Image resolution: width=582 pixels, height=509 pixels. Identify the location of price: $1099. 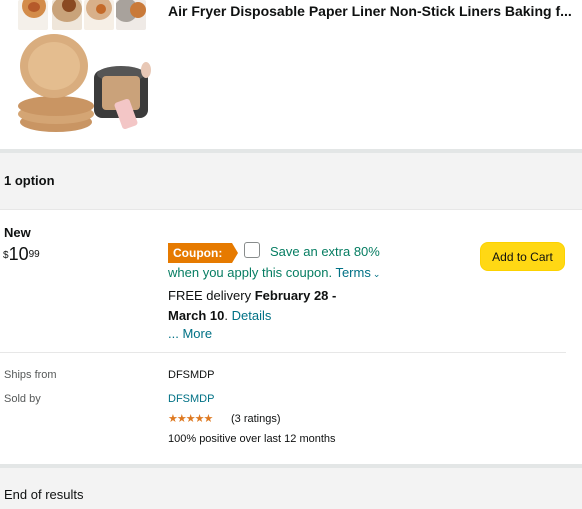
(21, 254).